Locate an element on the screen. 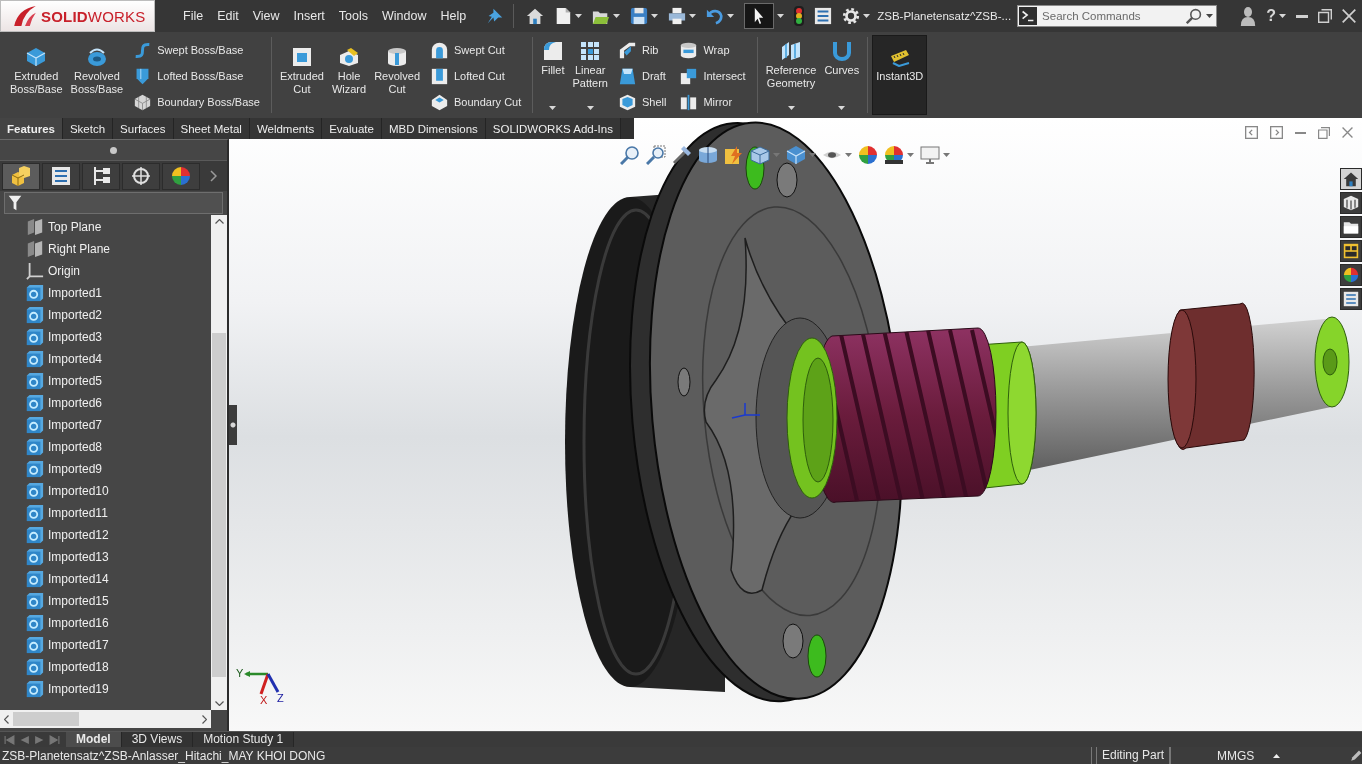 This screenshot has width=1362, height=764. ribbon-button: Lofted Boss/Base is located at coordinates (197, 76).